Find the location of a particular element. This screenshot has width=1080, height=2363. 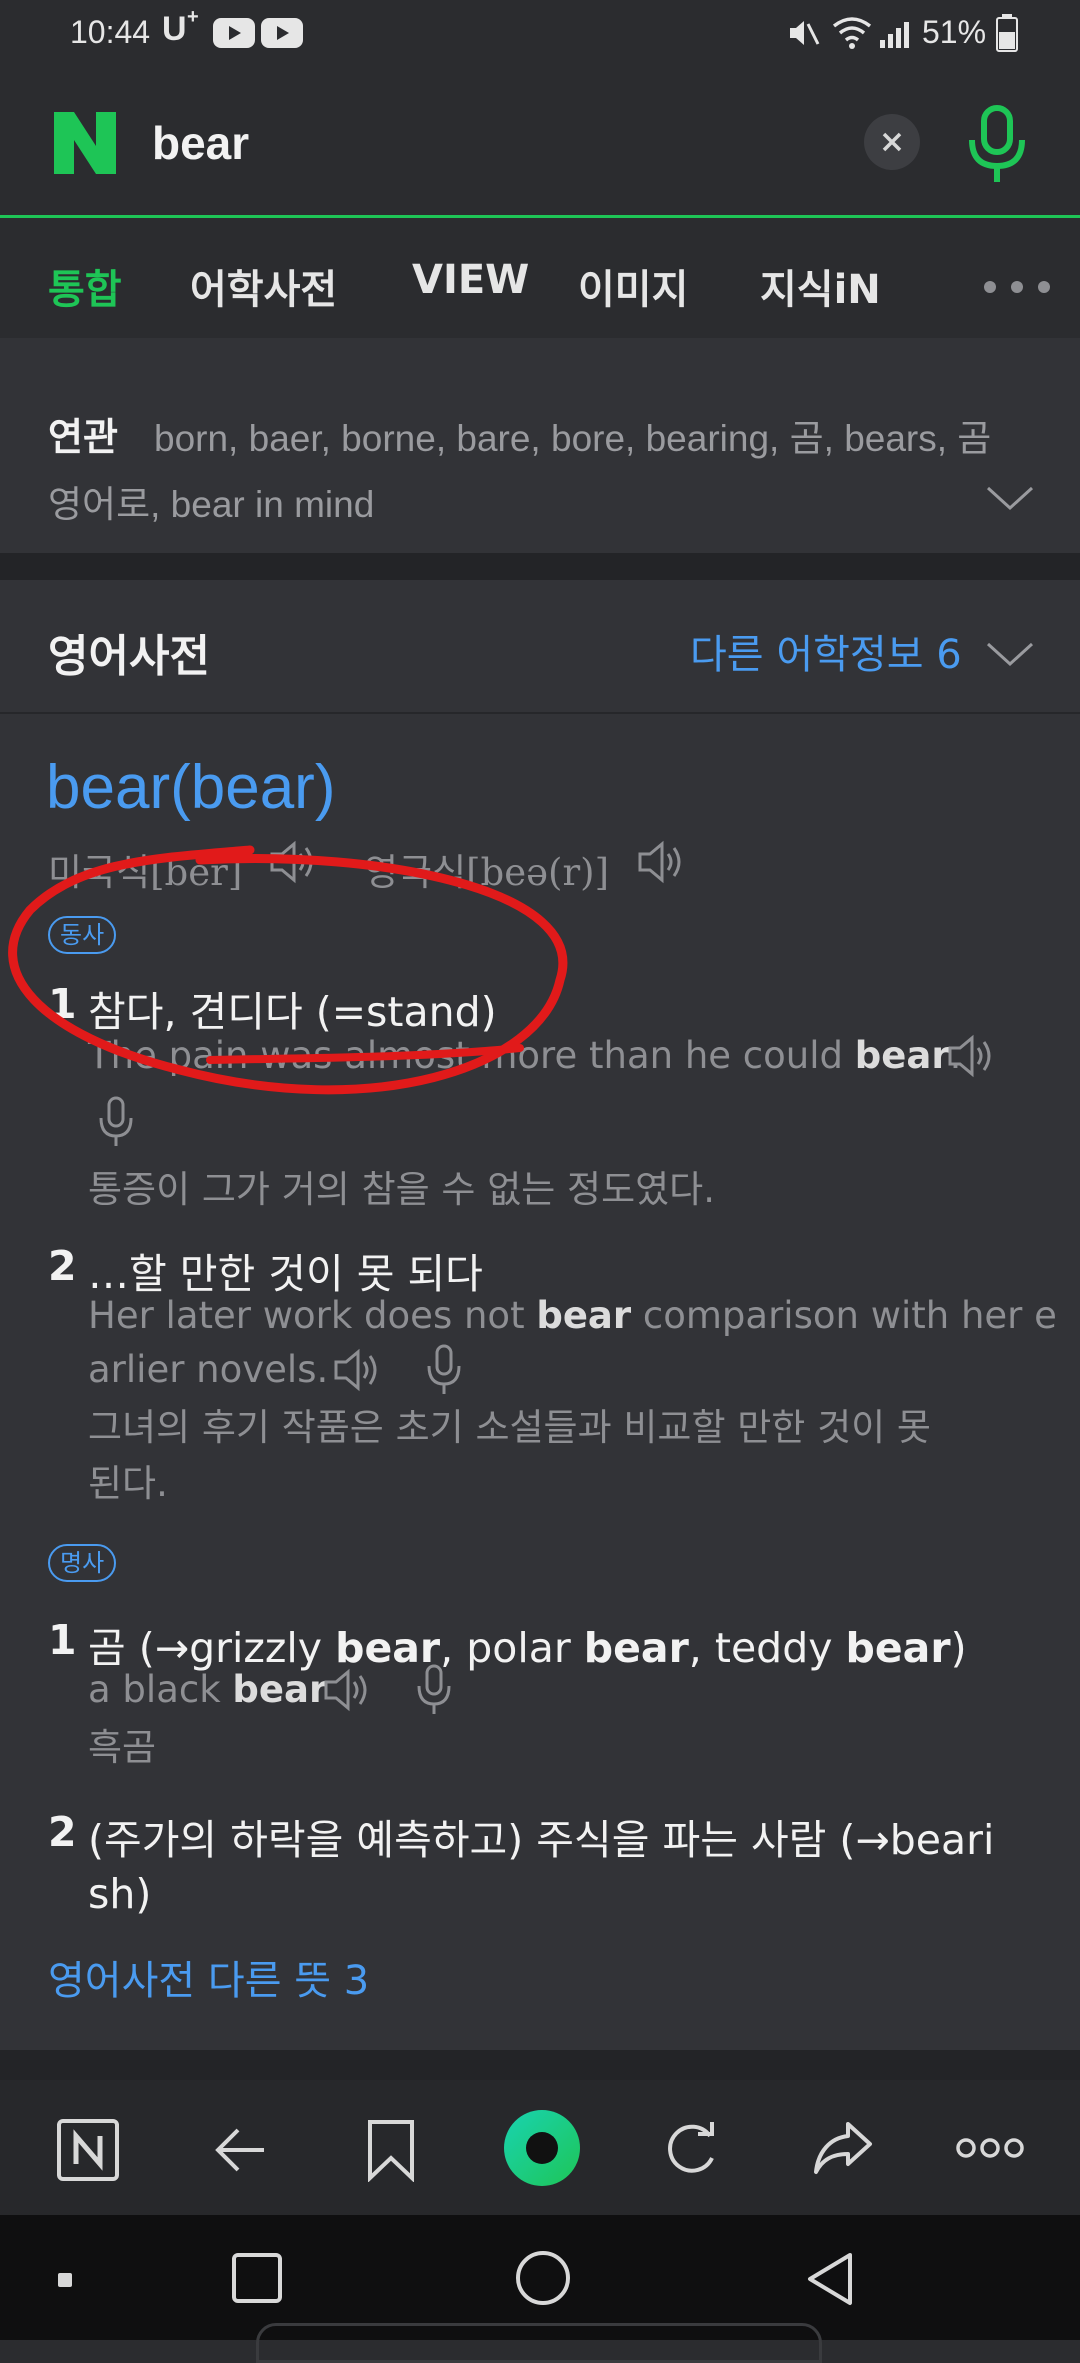

mute-icon is located at coordinates (805, 33).